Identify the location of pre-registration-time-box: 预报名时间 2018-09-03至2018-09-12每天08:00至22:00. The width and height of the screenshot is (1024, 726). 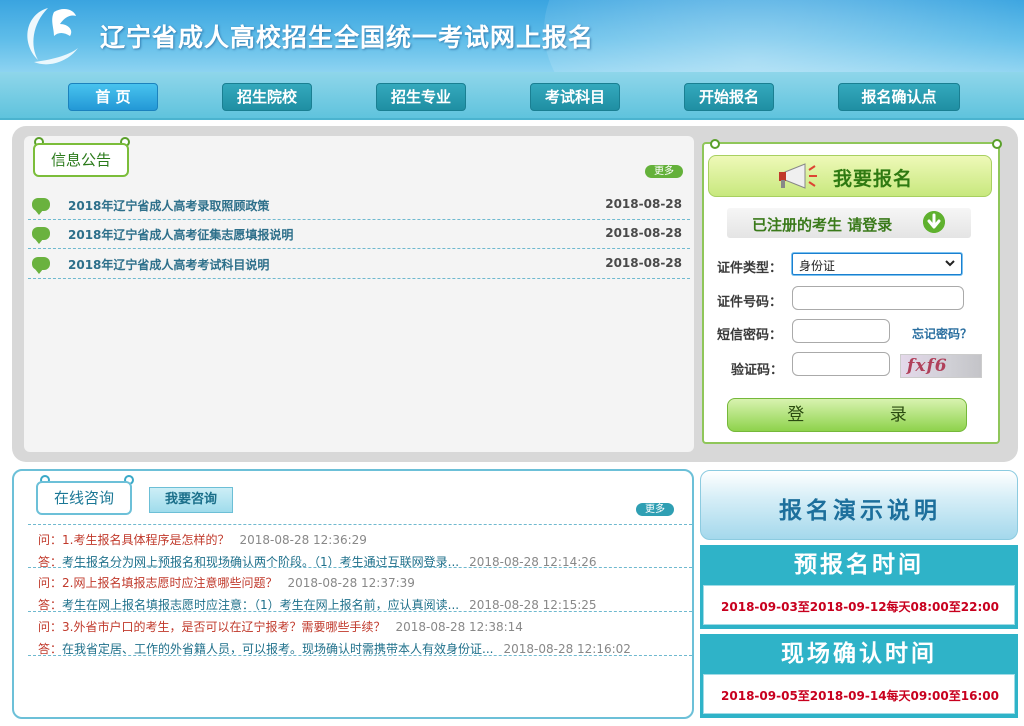
(859, 587).